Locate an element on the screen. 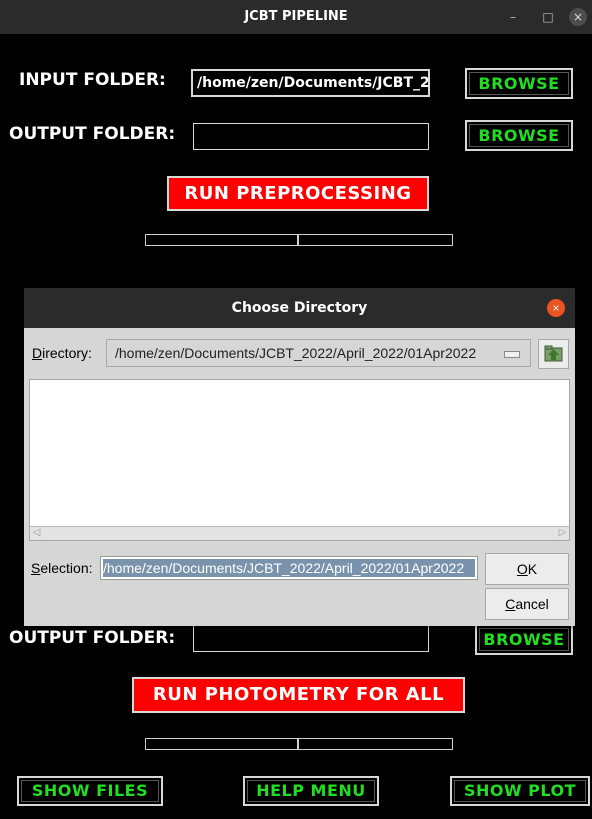  directory-label: Directory: is located at coordinates (62, 353).